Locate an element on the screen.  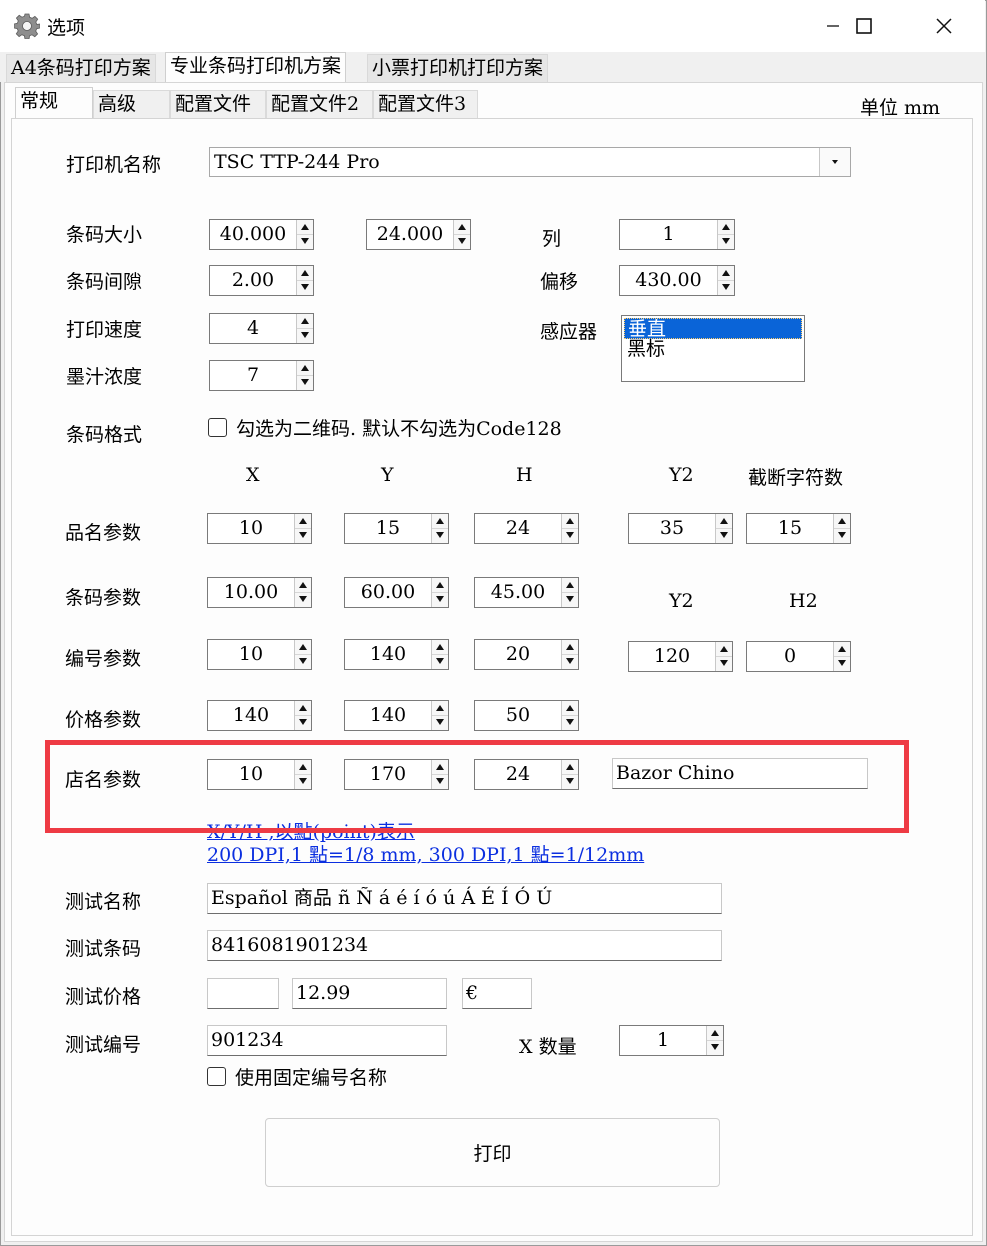
offset-spinner: 430.00 is located at coordinates (677, 280).